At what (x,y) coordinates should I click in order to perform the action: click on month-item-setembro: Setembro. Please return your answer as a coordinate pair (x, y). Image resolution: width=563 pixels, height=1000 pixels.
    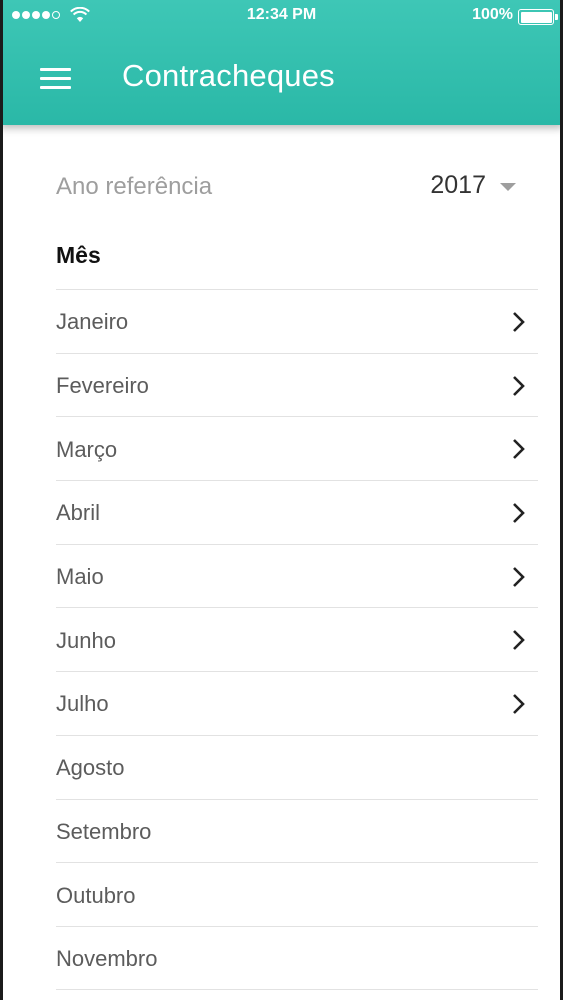
    Looking at the image, I should click on (297, 830).